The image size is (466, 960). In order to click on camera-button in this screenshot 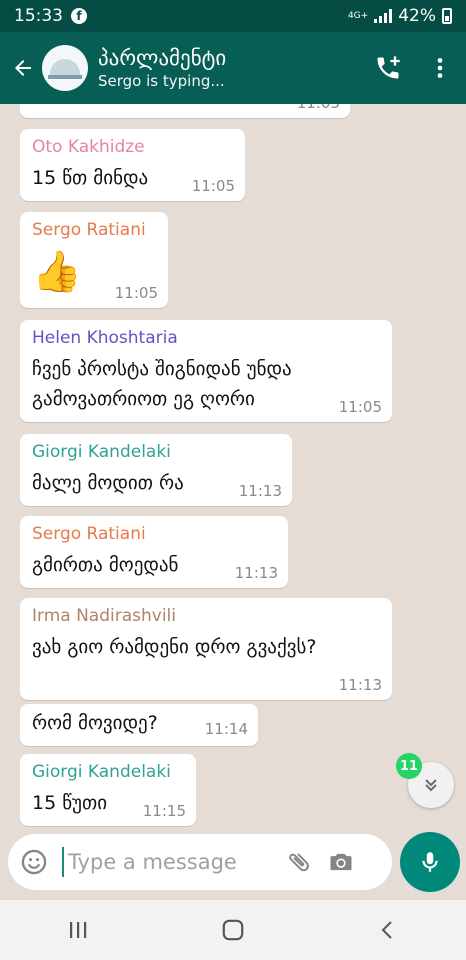, I will do `click(341, 862)`.